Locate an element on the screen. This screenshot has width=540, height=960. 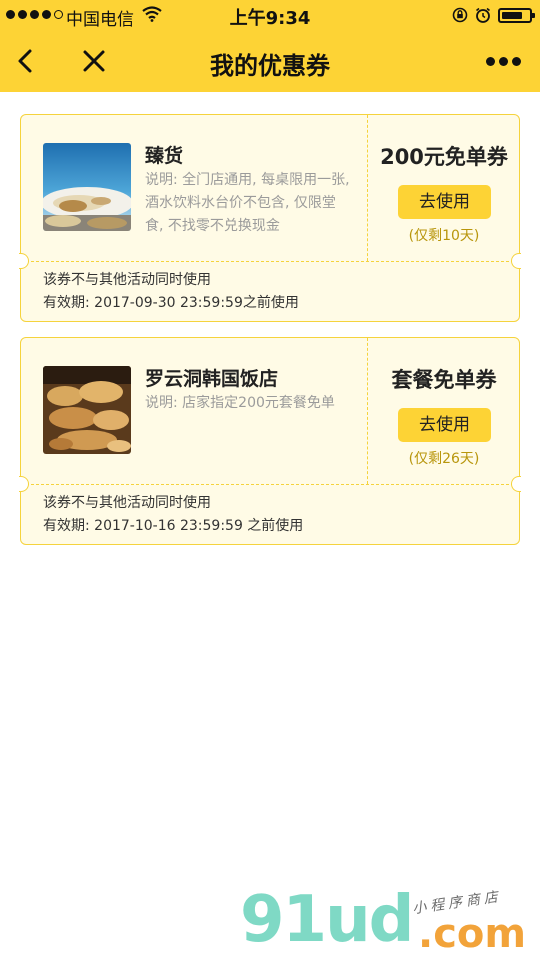
orientation-lock-icon is located at coordinates (460, 15).